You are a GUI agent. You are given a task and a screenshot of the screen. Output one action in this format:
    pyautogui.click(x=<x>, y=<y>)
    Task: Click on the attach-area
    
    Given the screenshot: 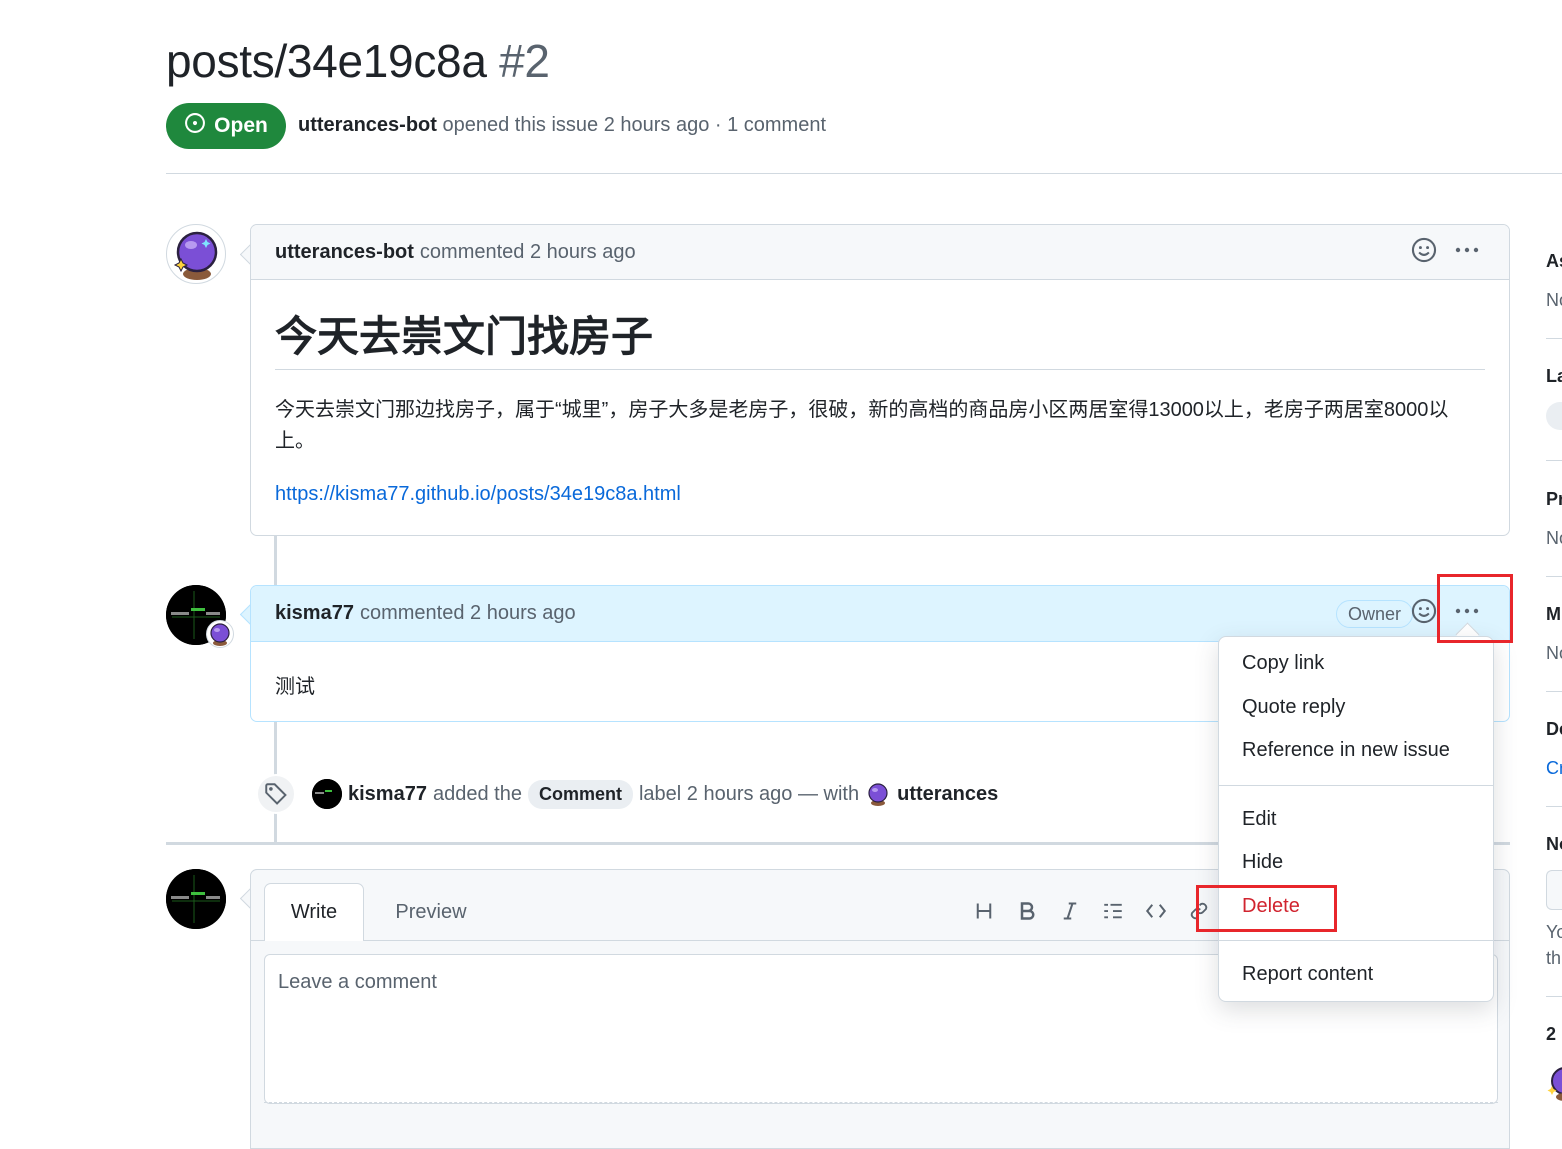 What is the action you would take?
    pyautogui.click(x=881, y=1103)
    